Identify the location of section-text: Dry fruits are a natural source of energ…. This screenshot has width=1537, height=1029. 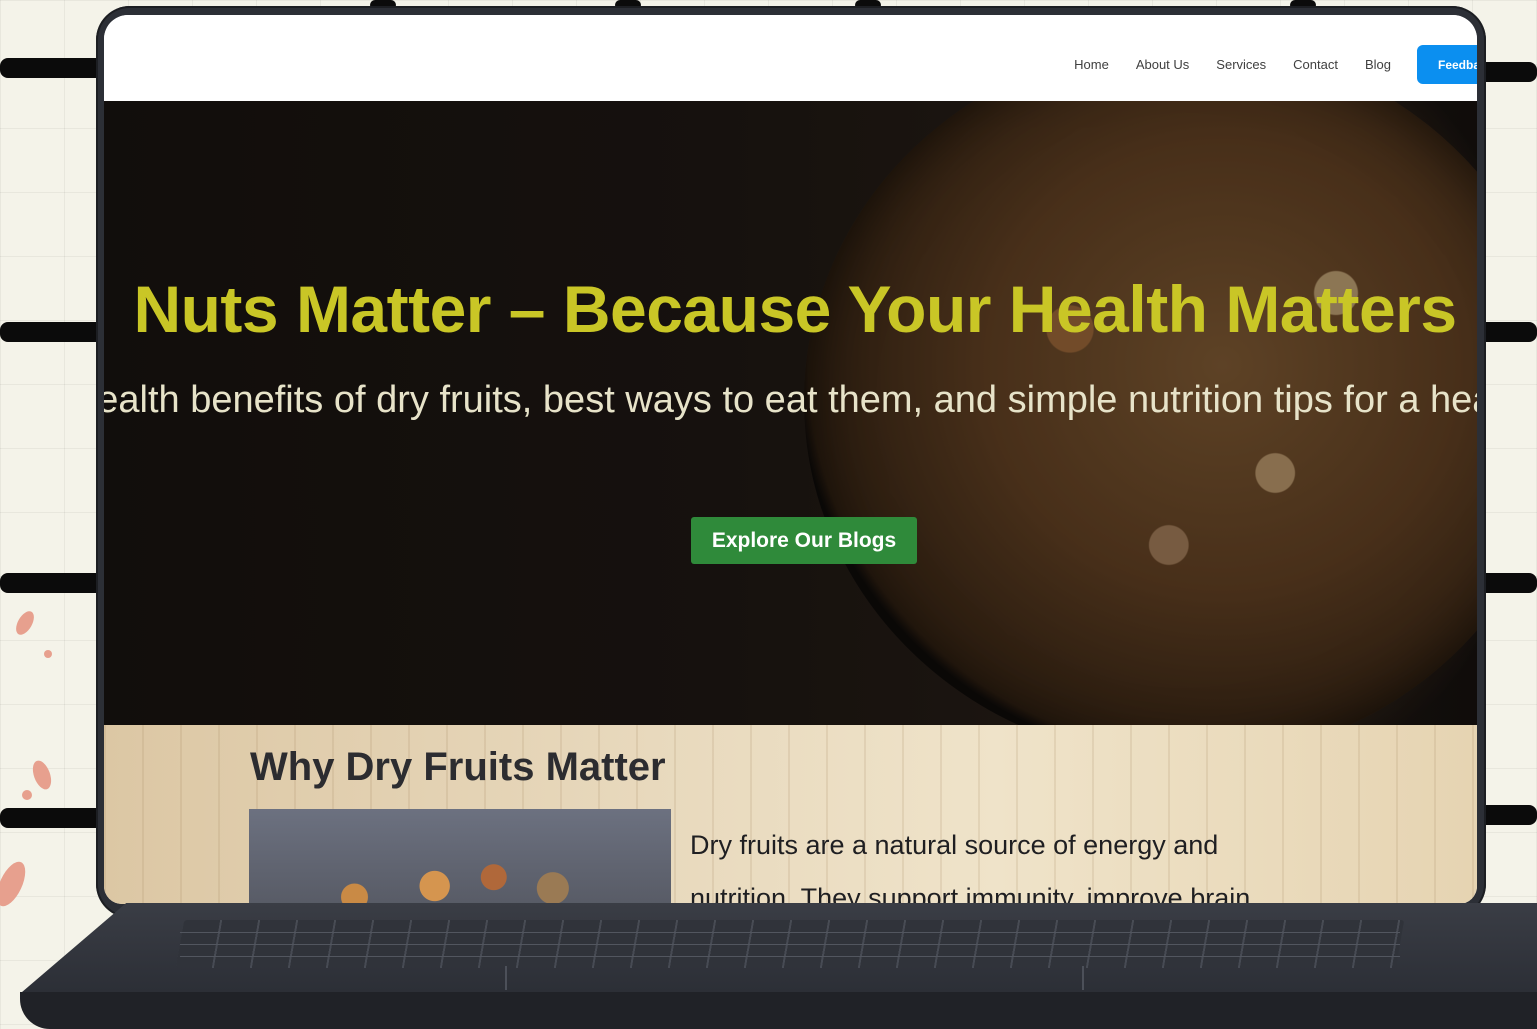
(970, 867).